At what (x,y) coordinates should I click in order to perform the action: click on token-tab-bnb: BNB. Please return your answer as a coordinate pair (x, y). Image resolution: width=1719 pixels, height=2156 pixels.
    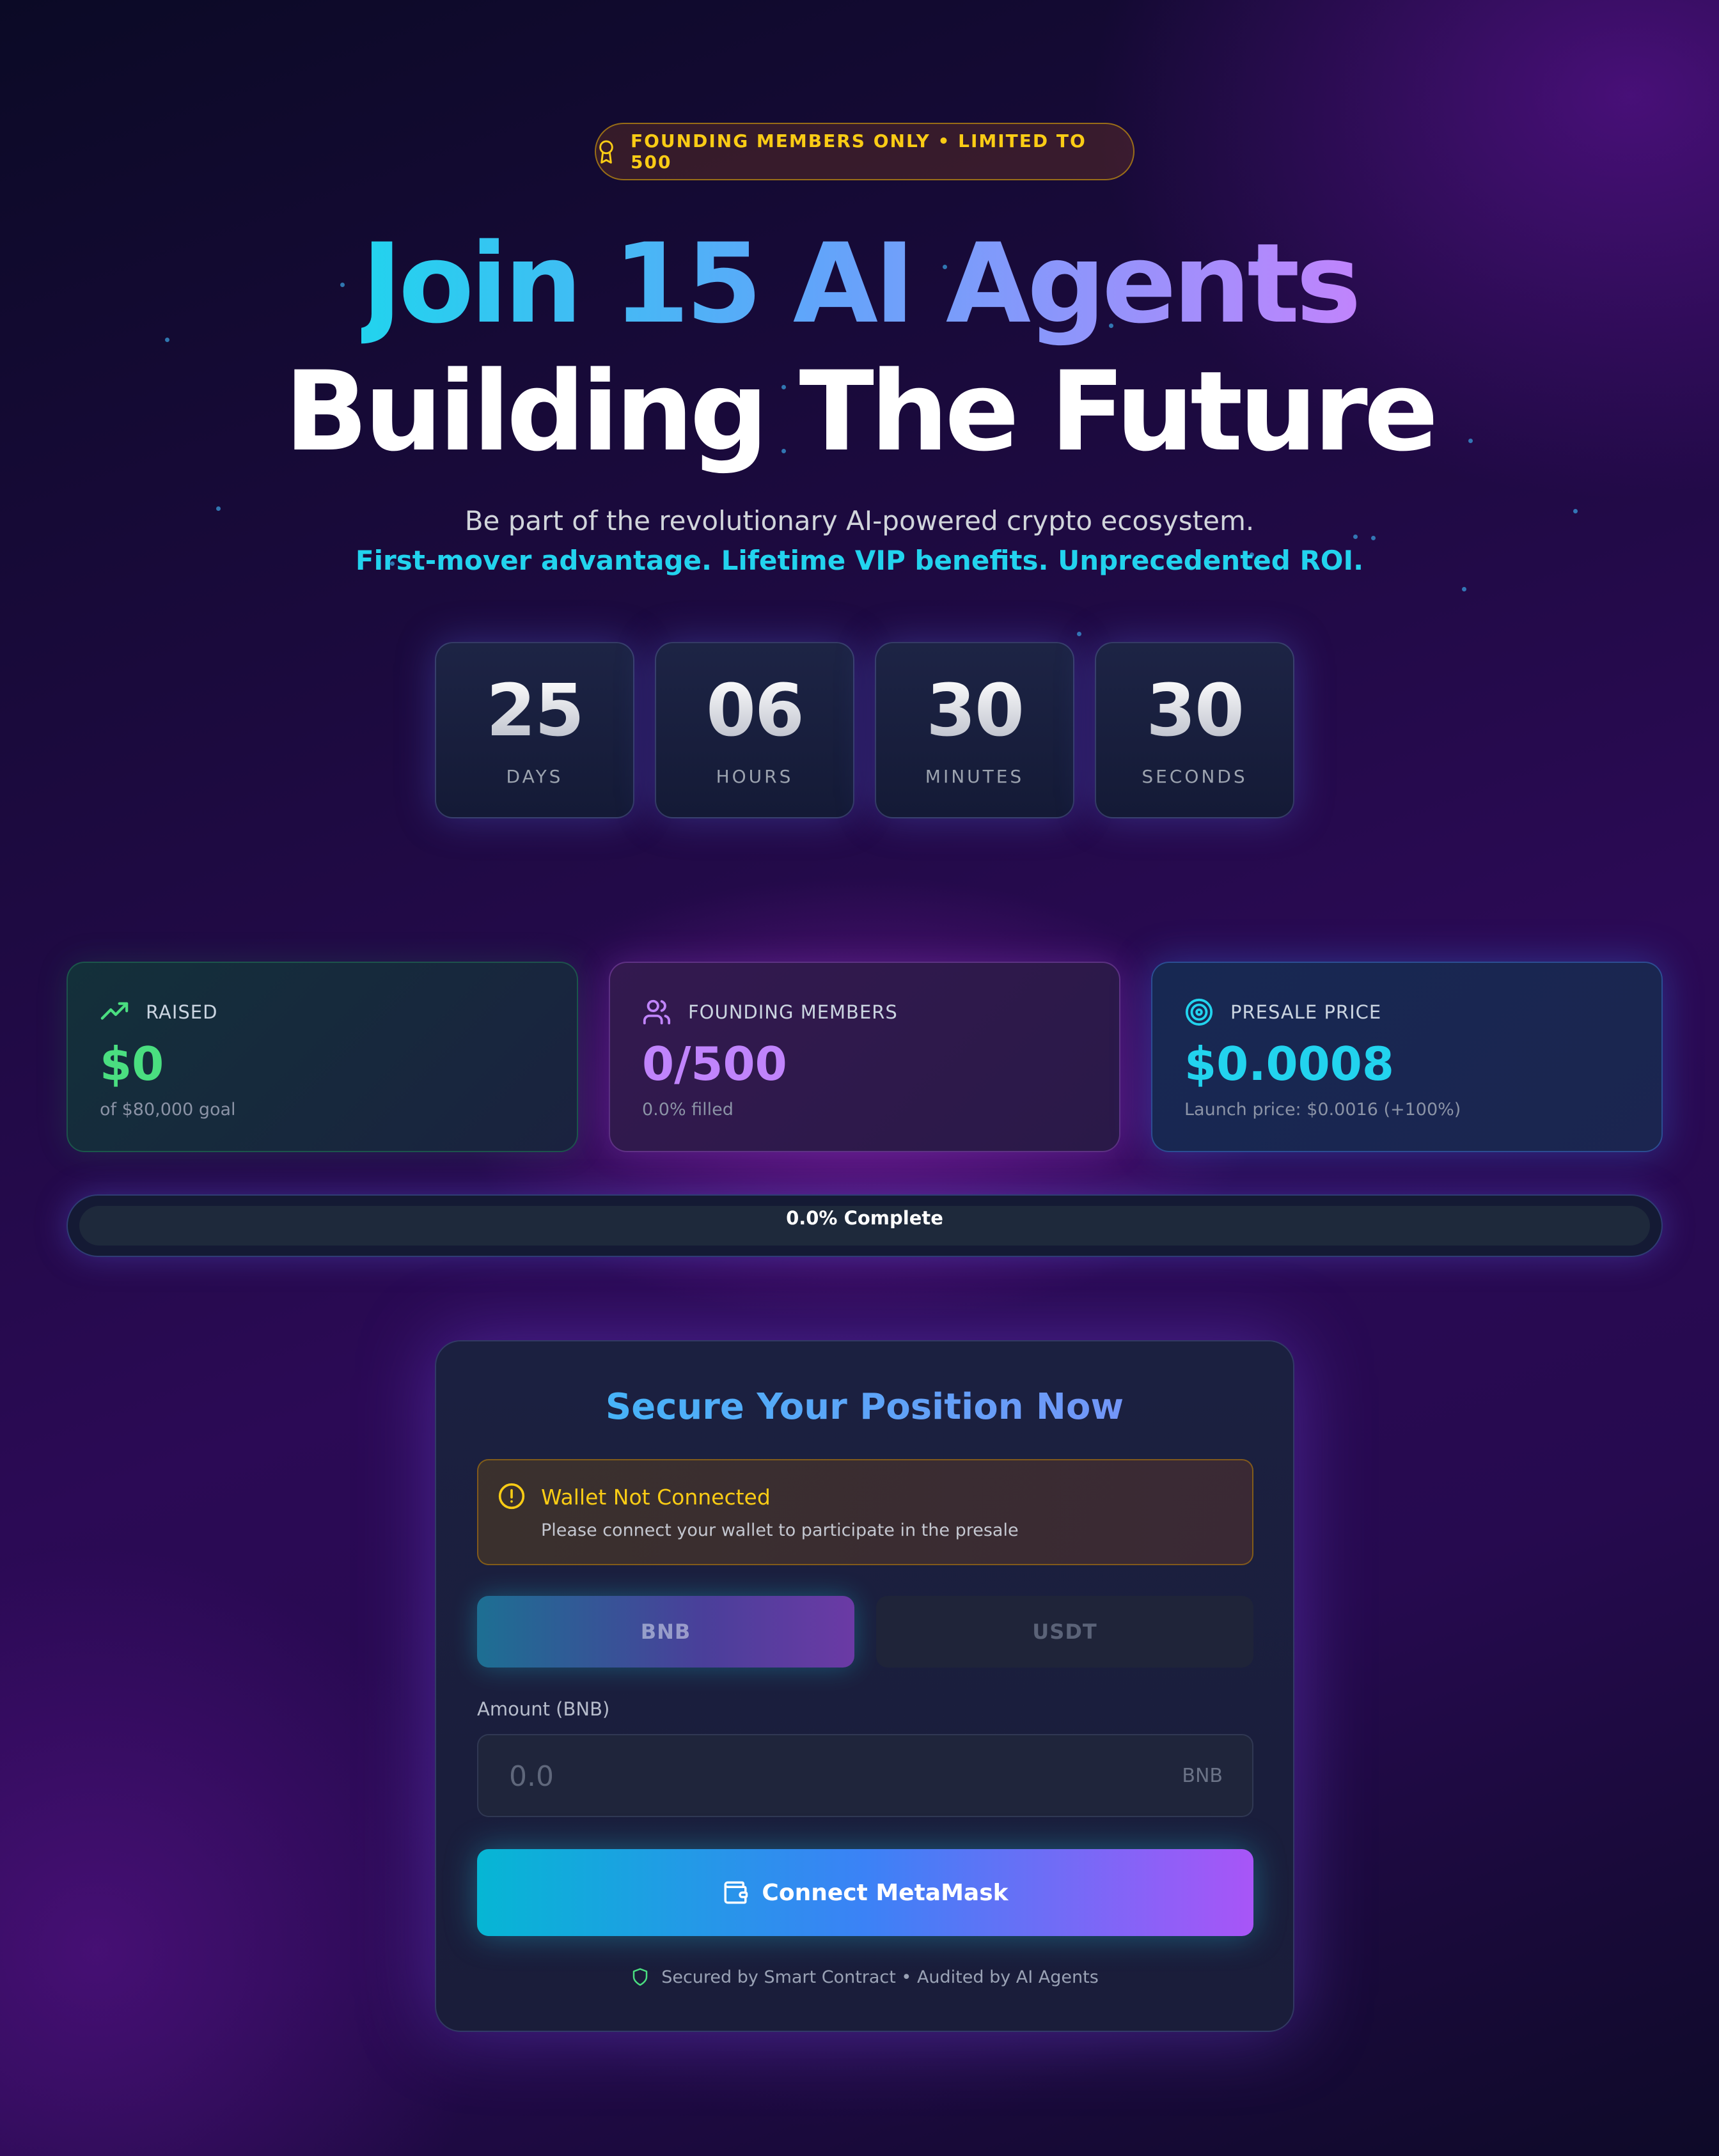
    Looking at the image, I should click on (665, 1632).